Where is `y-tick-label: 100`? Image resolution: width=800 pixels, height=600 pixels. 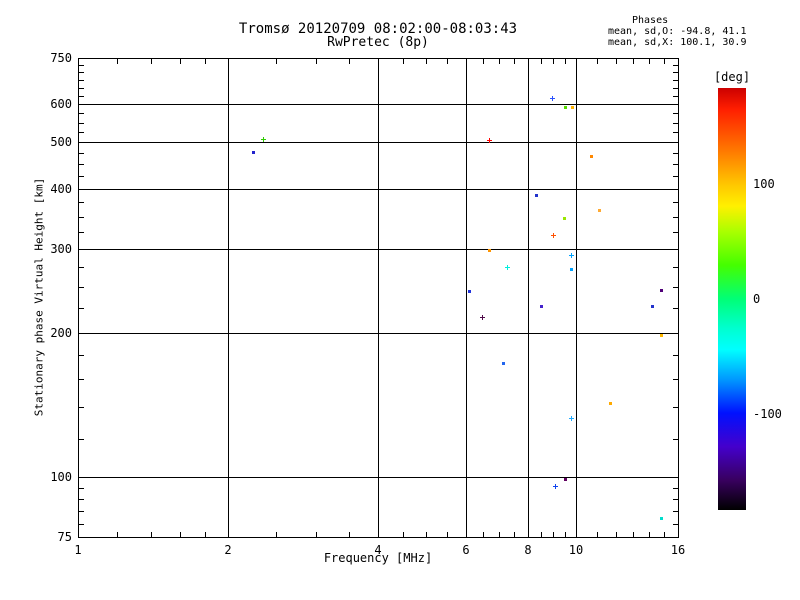 y-tick-label: 100 is located at coordinates (61, 477).